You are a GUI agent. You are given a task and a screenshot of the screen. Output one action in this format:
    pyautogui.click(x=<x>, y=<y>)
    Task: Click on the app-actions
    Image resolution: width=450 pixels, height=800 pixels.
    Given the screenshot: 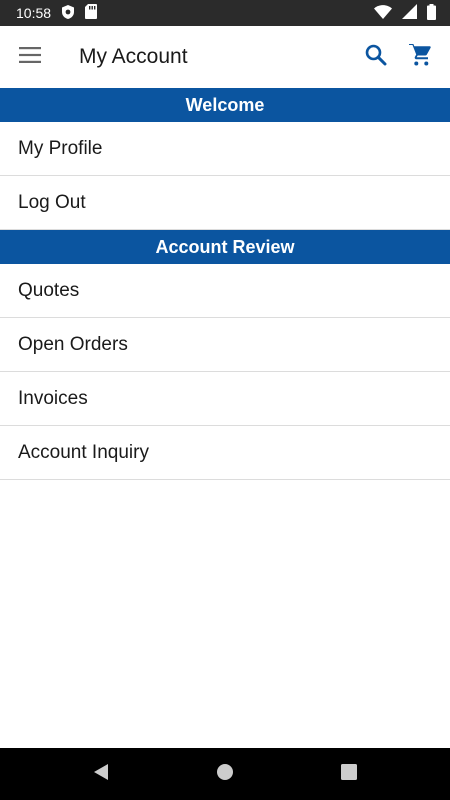 What is the action you would take?
    pyautogui.click(x=398, y=57)
    